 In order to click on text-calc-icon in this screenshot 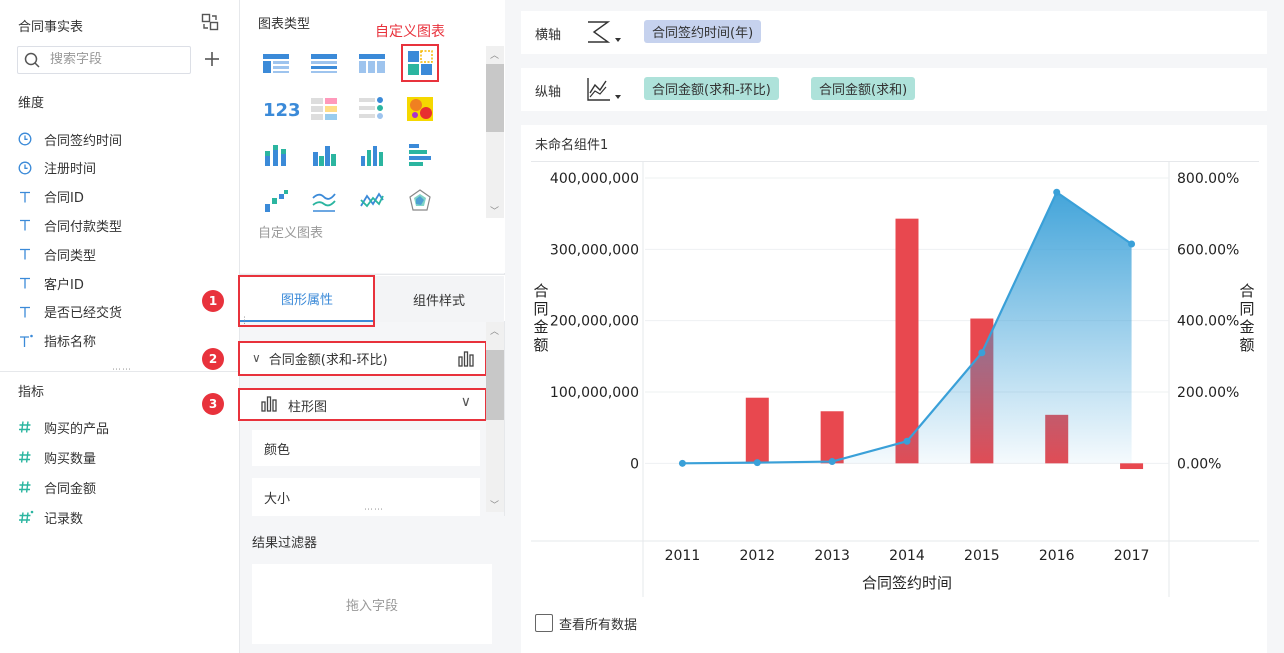, I will do `click(28, 341)`.